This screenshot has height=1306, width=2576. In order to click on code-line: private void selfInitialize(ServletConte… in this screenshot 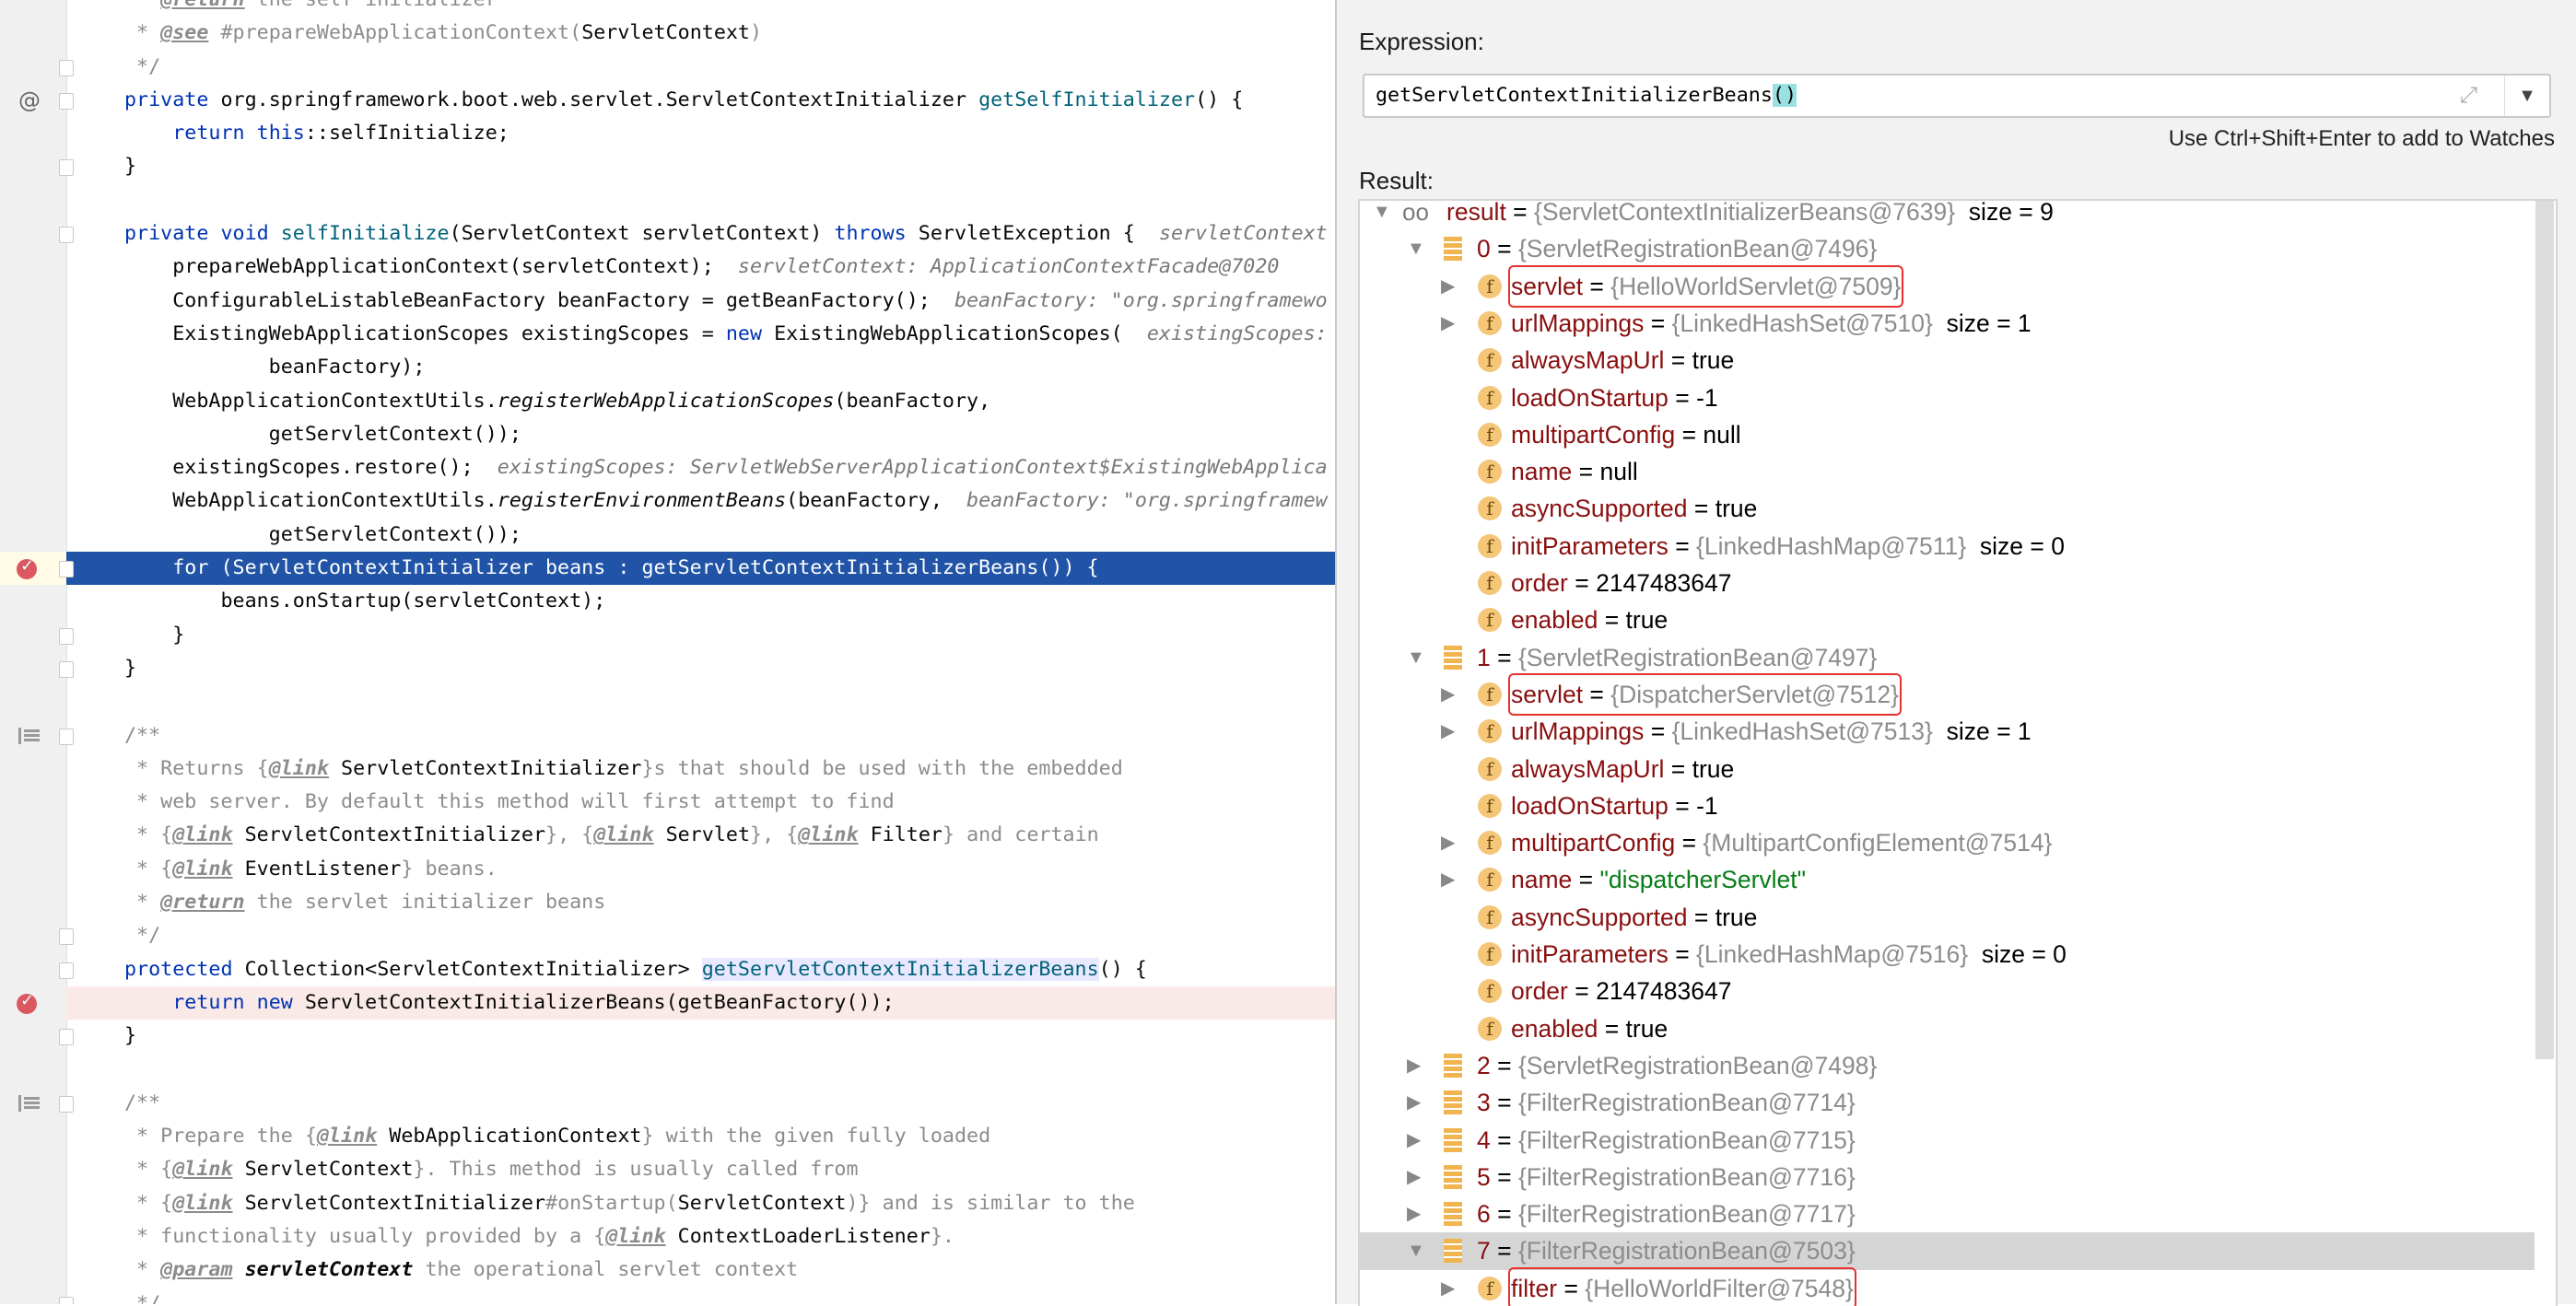, I will do `click(667, 234)`.